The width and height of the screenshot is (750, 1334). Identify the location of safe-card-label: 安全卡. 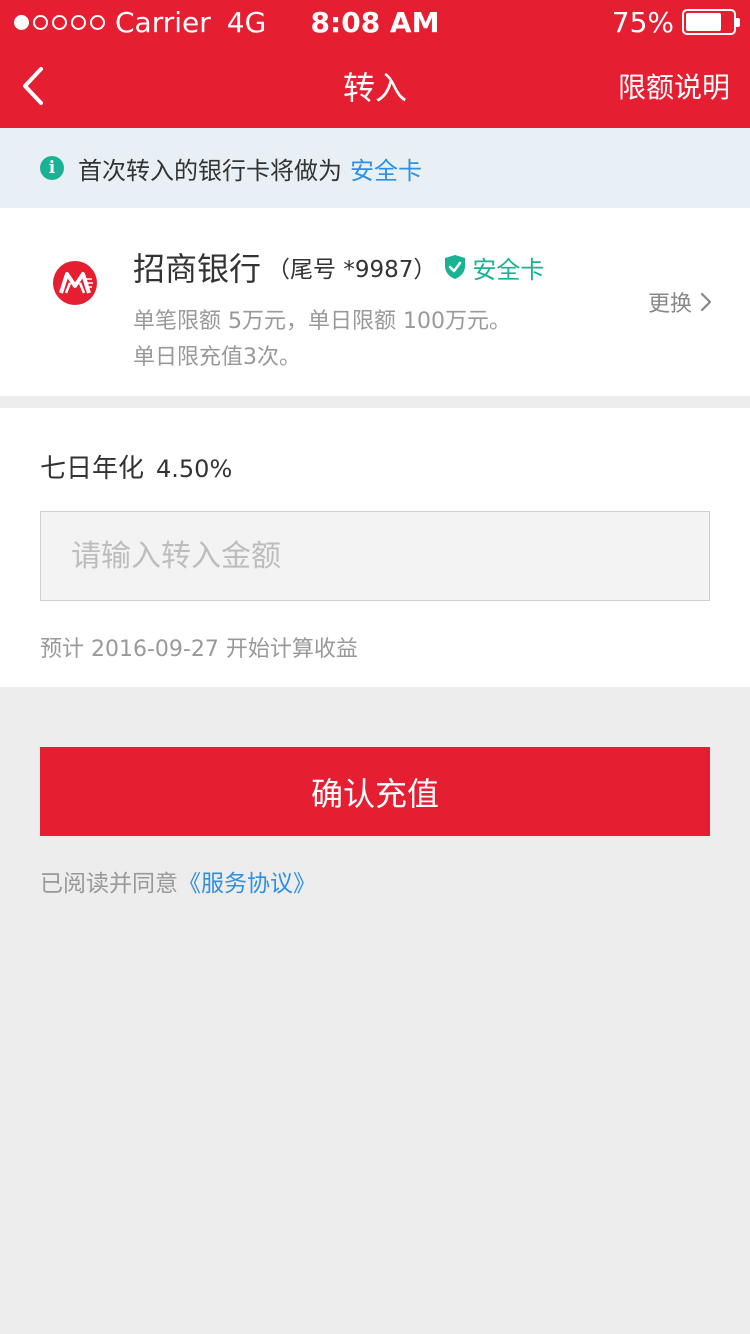
(508, 269).